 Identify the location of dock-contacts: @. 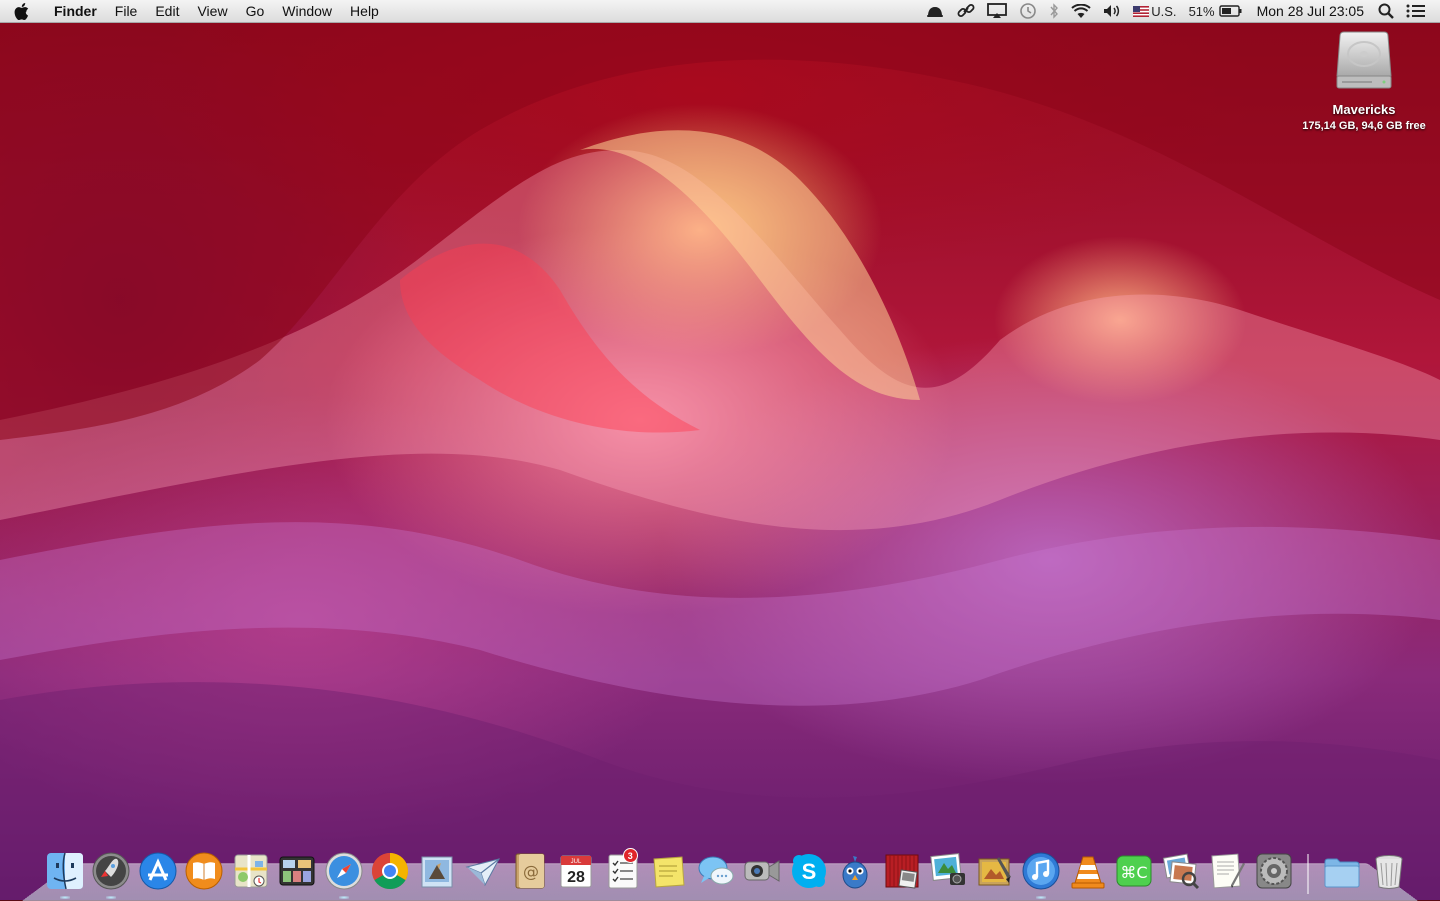
(530, 871).